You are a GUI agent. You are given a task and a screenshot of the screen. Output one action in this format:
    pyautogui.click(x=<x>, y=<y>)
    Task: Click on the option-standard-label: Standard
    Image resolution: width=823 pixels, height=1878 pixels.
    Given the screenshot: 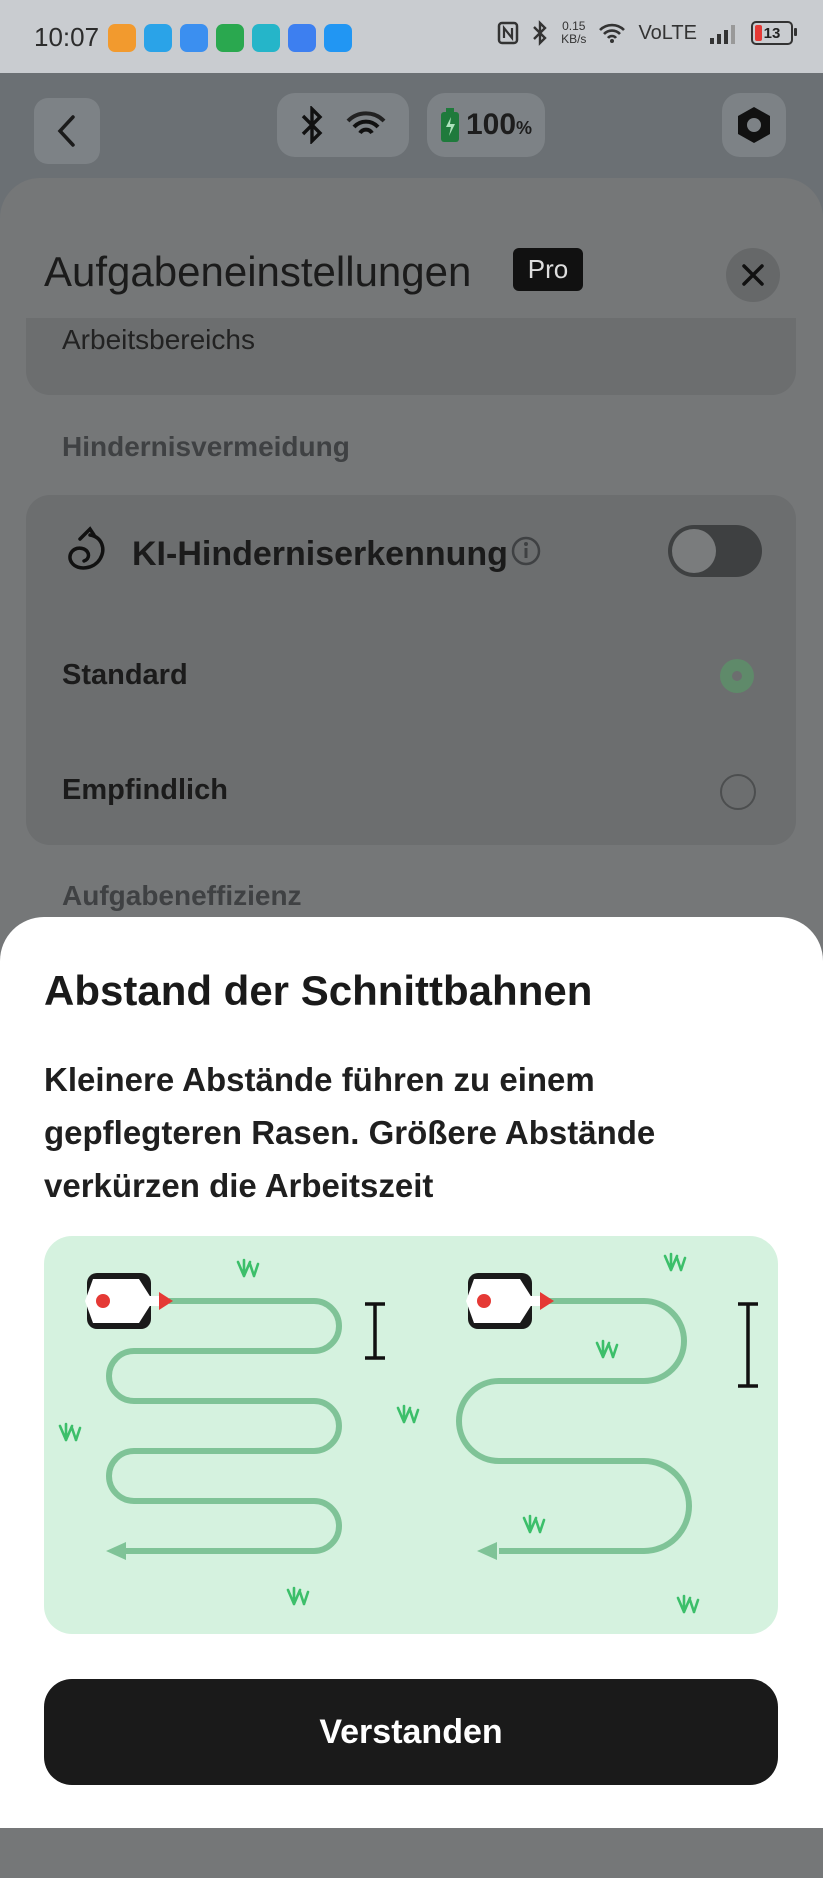 What is the action you would take?
    pyautogui.click(x=125, y=675)
    